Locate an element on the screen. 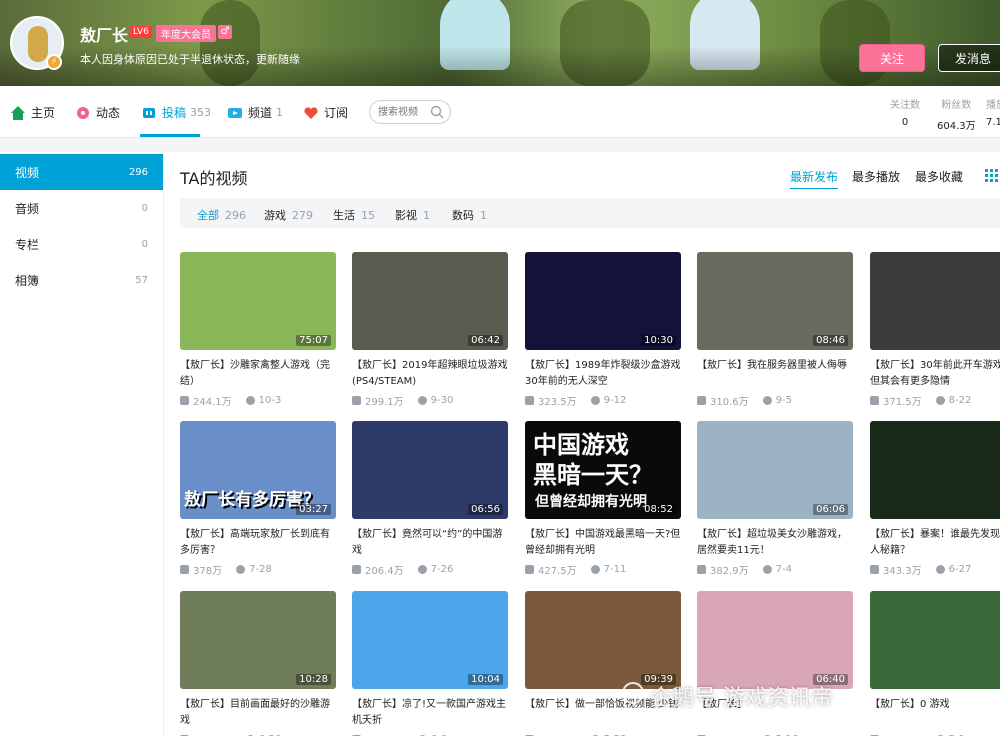 The image size is (1000, 736). video-meta: 206.4万 7-26 is located at coordinates (430, 569).